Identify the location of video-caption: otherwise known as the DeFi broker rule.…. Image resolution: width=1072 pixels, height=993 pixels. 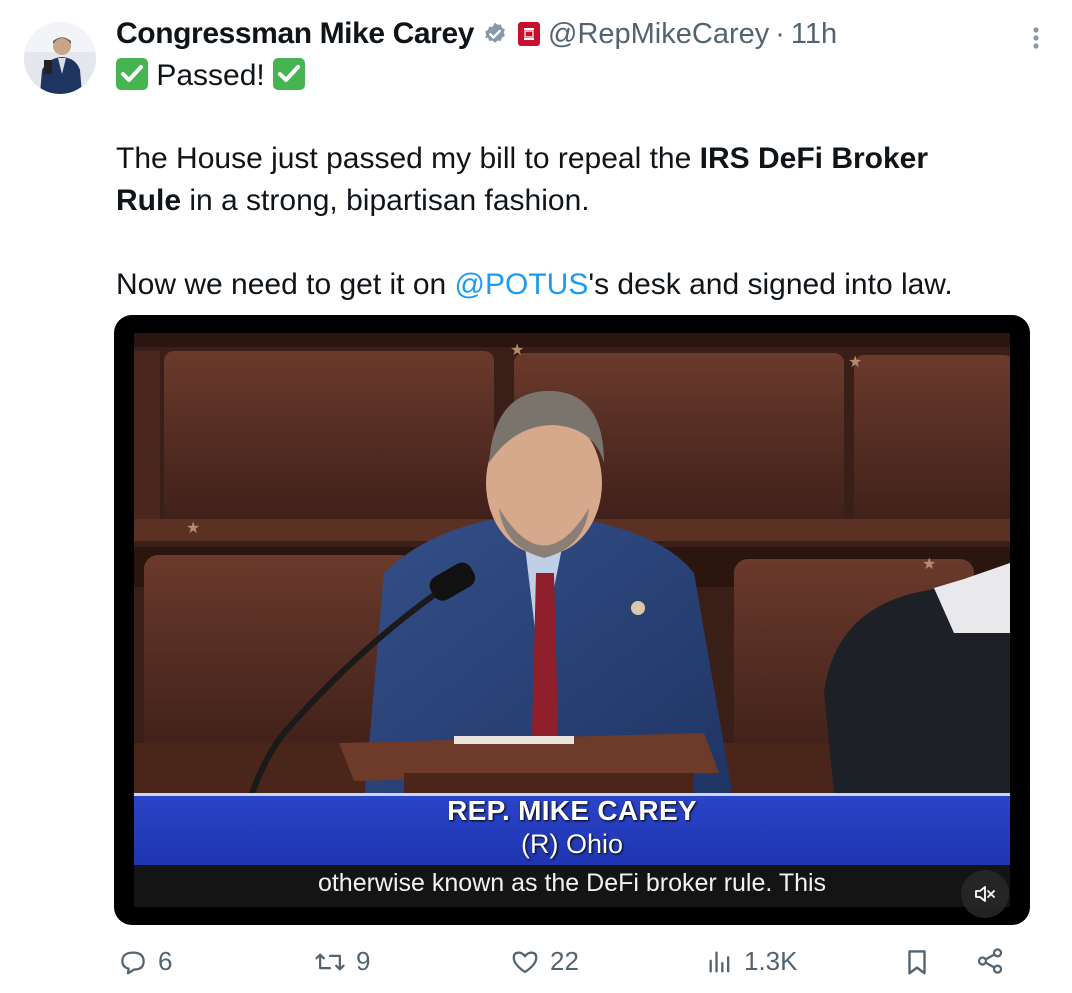
(572, 883).